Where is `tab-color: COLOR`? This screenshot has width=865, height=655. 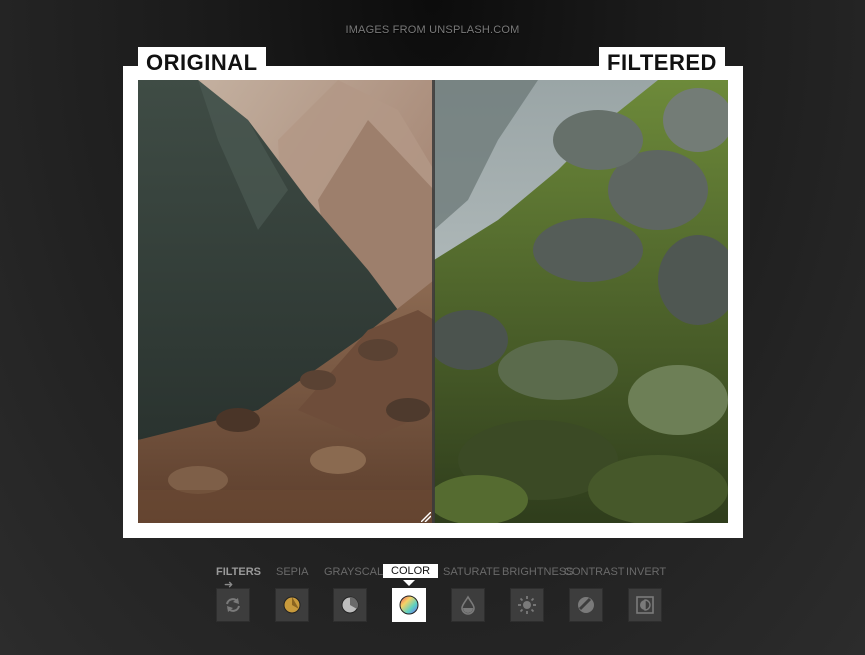 tab-color: COLOR is located at coordinates (411, 571).